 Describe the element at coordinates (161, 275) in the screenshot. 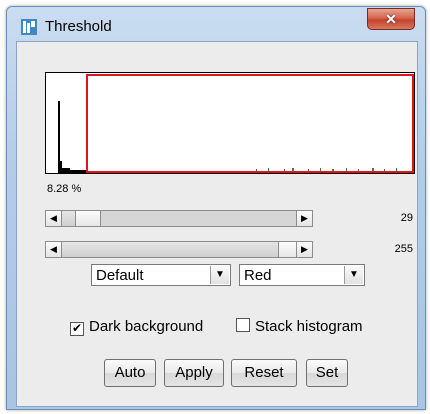

I see `threshold-method-select: Default ▼` at that location.